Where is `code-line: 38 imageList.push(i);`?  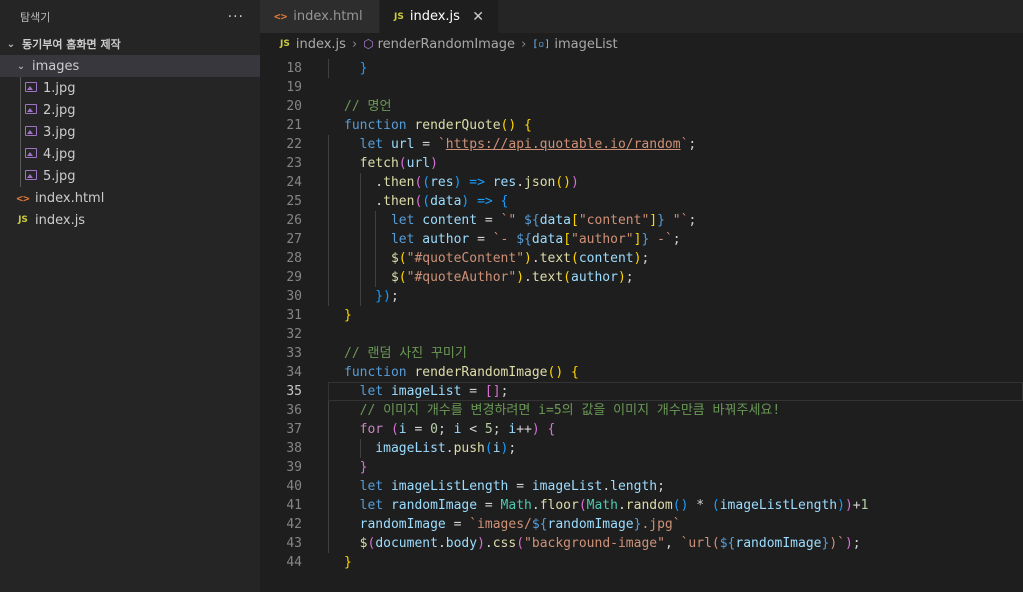
code-line: 38 imageList.push(i); is located at coordinates (641, 448).